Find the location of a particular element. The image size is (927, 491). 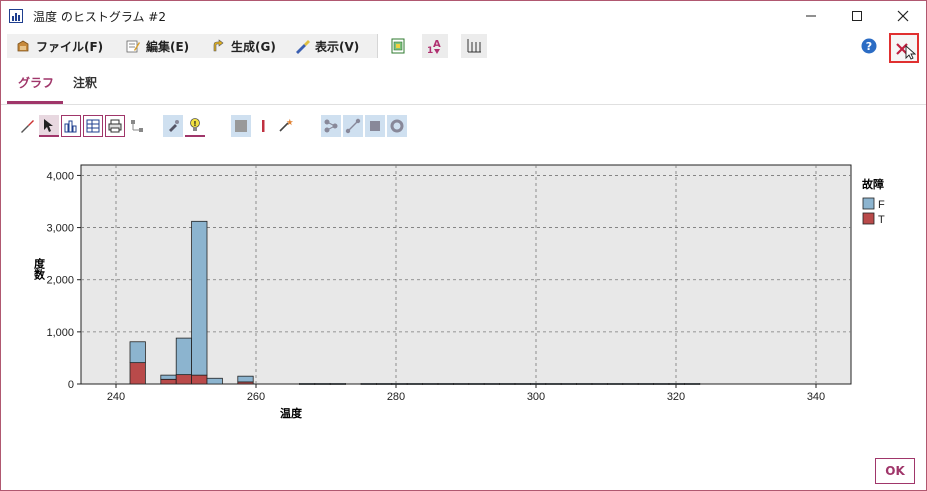

x-tick-label: 280 is located at coordinates (396, 397).